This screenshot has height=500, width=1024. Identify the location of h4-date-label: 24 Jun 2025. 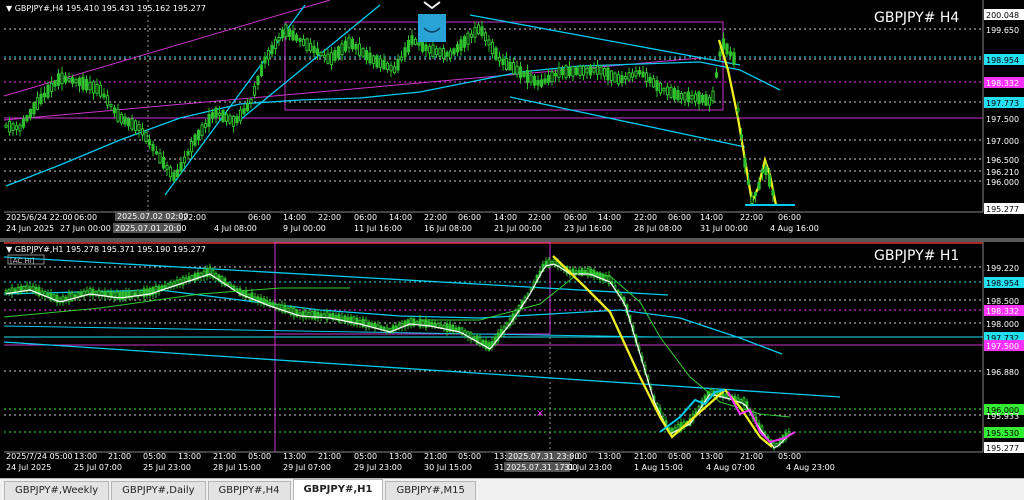
(30, 228).